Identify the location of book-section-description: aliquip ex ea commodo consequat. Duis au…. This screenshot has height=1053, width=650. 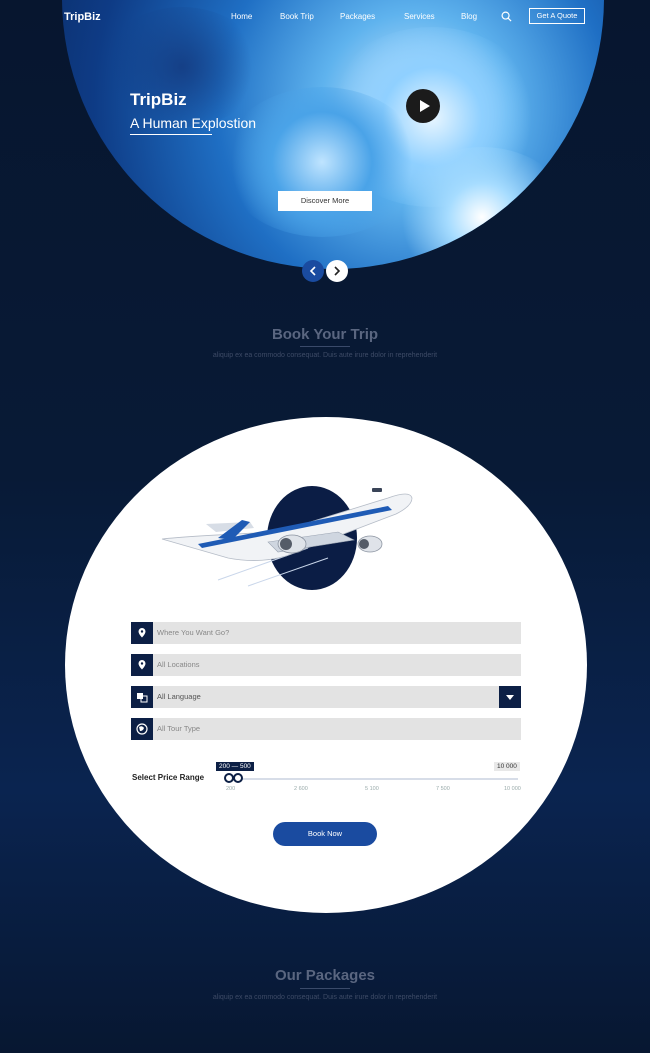
(325, 355).